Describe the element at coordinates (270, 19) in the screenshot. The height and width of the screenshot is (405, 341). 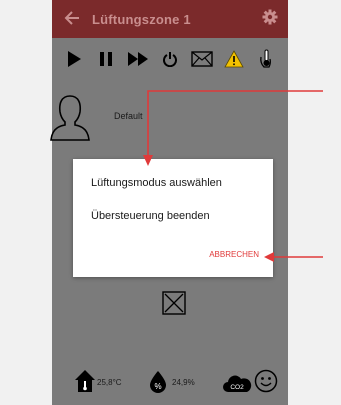
I see `gear-icon` at that location.